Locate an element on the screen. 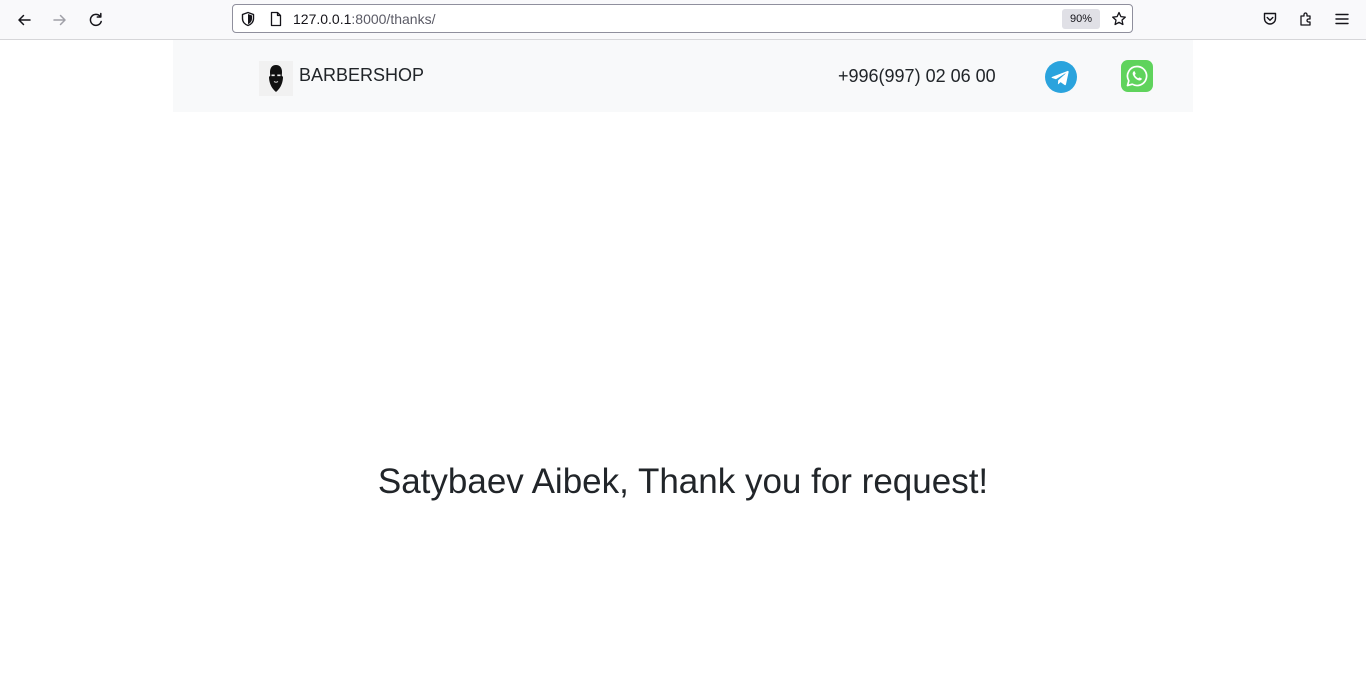 The height and width of the screenshot is (696, 1366). address-bar: 127.0.0.1:8000/thanks/ 90% is located at coordinates (682, 18).